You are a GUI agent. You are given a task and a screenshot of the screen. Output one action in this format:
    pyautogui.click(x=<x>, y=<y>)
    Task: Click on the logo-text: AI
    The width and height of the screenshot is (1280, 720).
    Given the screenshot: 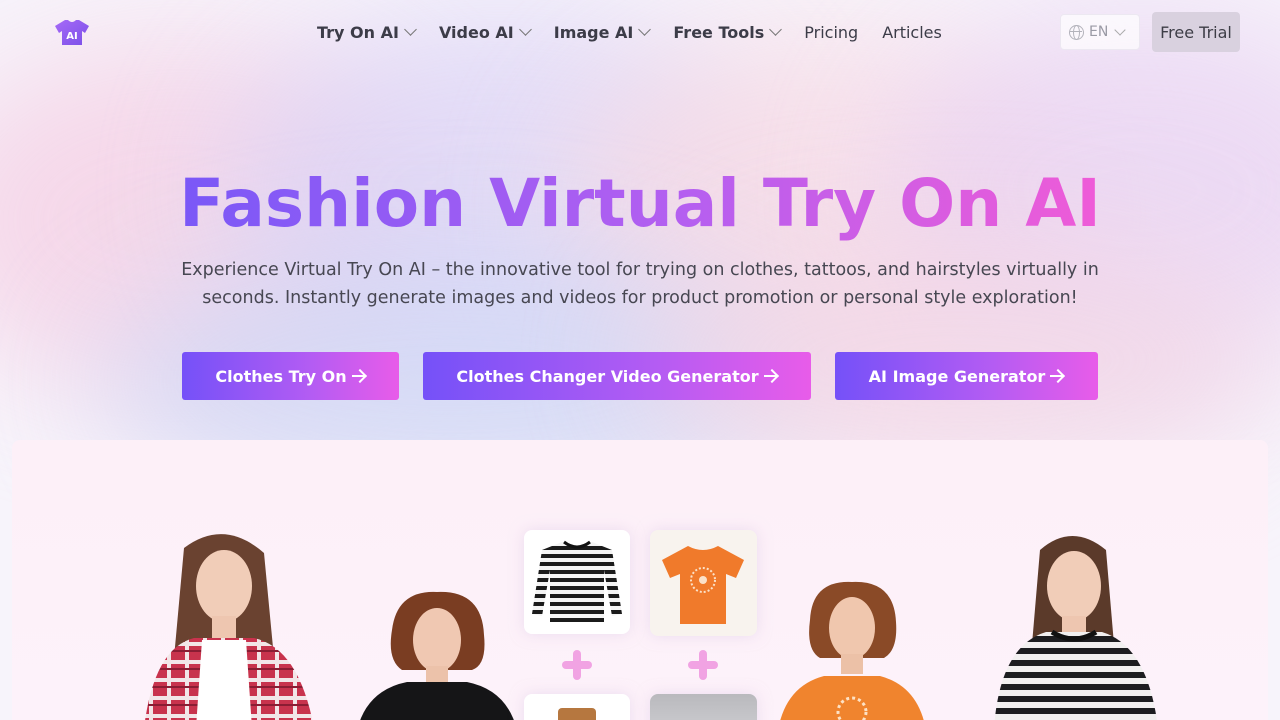 What is the action you would take?
    pyautogui.click(x=71, y=36)
    